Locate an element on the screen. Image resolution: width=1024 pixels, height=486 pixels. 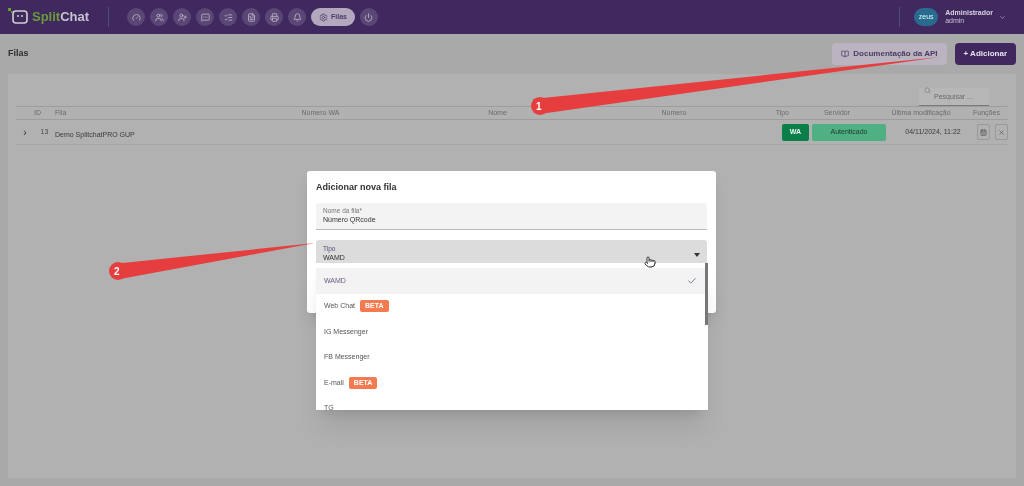
bell-icon is located at coordinates (297, 17).